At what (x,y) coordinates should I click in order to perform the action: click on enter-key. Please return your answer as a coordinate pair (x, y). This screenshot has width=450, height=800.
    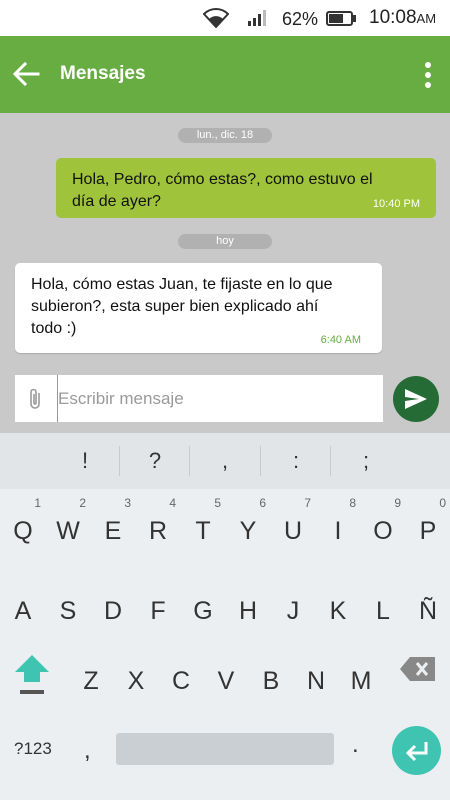
    Looking at the image, I should click on (416, 750).